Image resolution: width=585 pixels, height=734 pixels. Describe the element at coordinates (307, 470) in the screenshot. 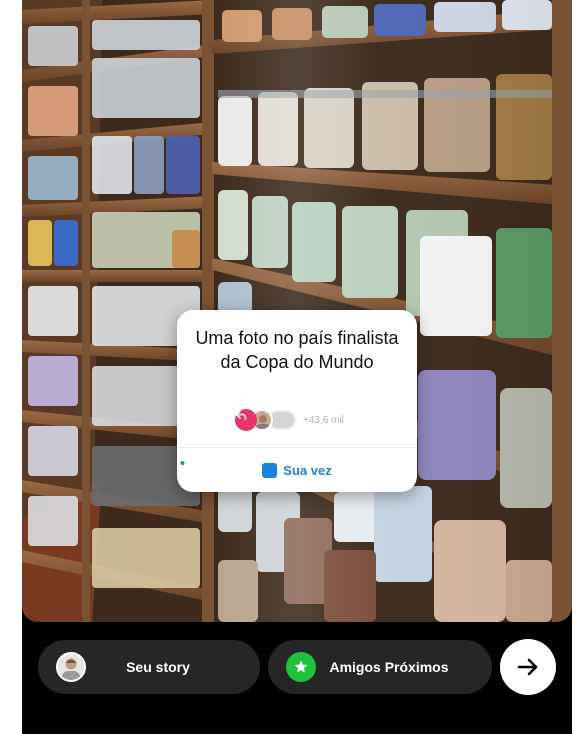

I see `your-turn-label: Sua vez` at that location.